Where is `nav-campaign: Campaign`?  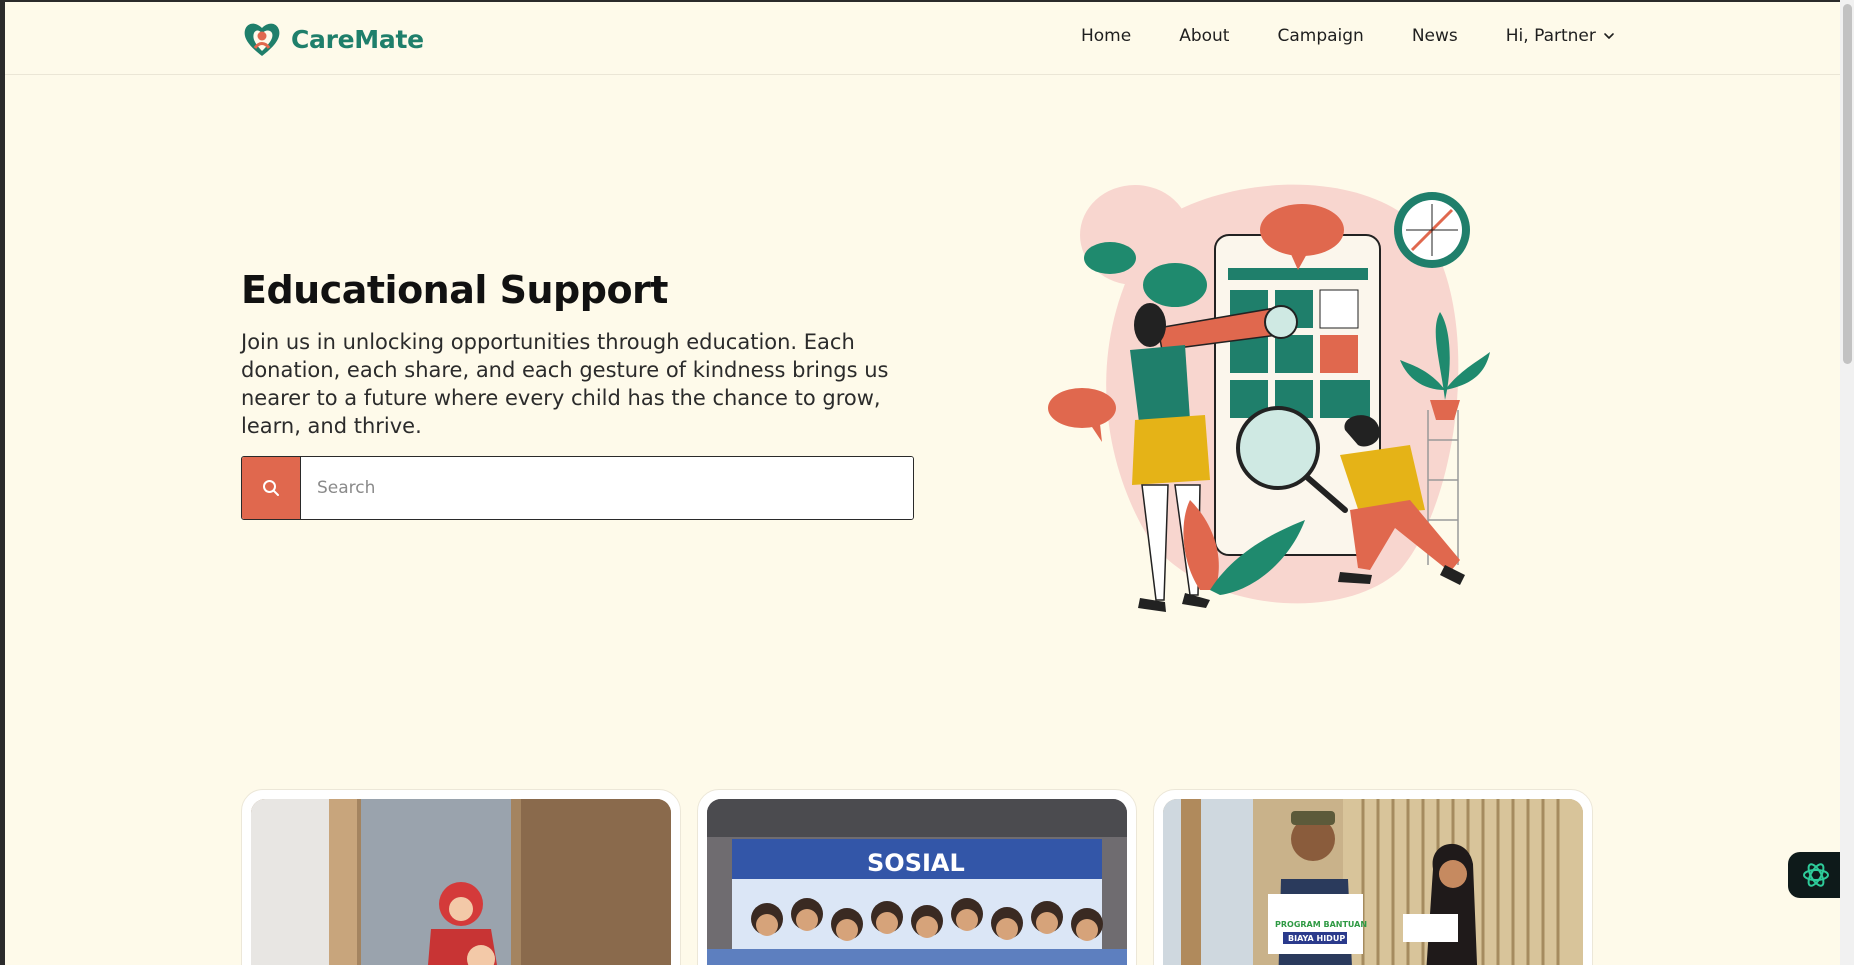 nav-campaign: Campaign is located at coordinates (1320, 36).